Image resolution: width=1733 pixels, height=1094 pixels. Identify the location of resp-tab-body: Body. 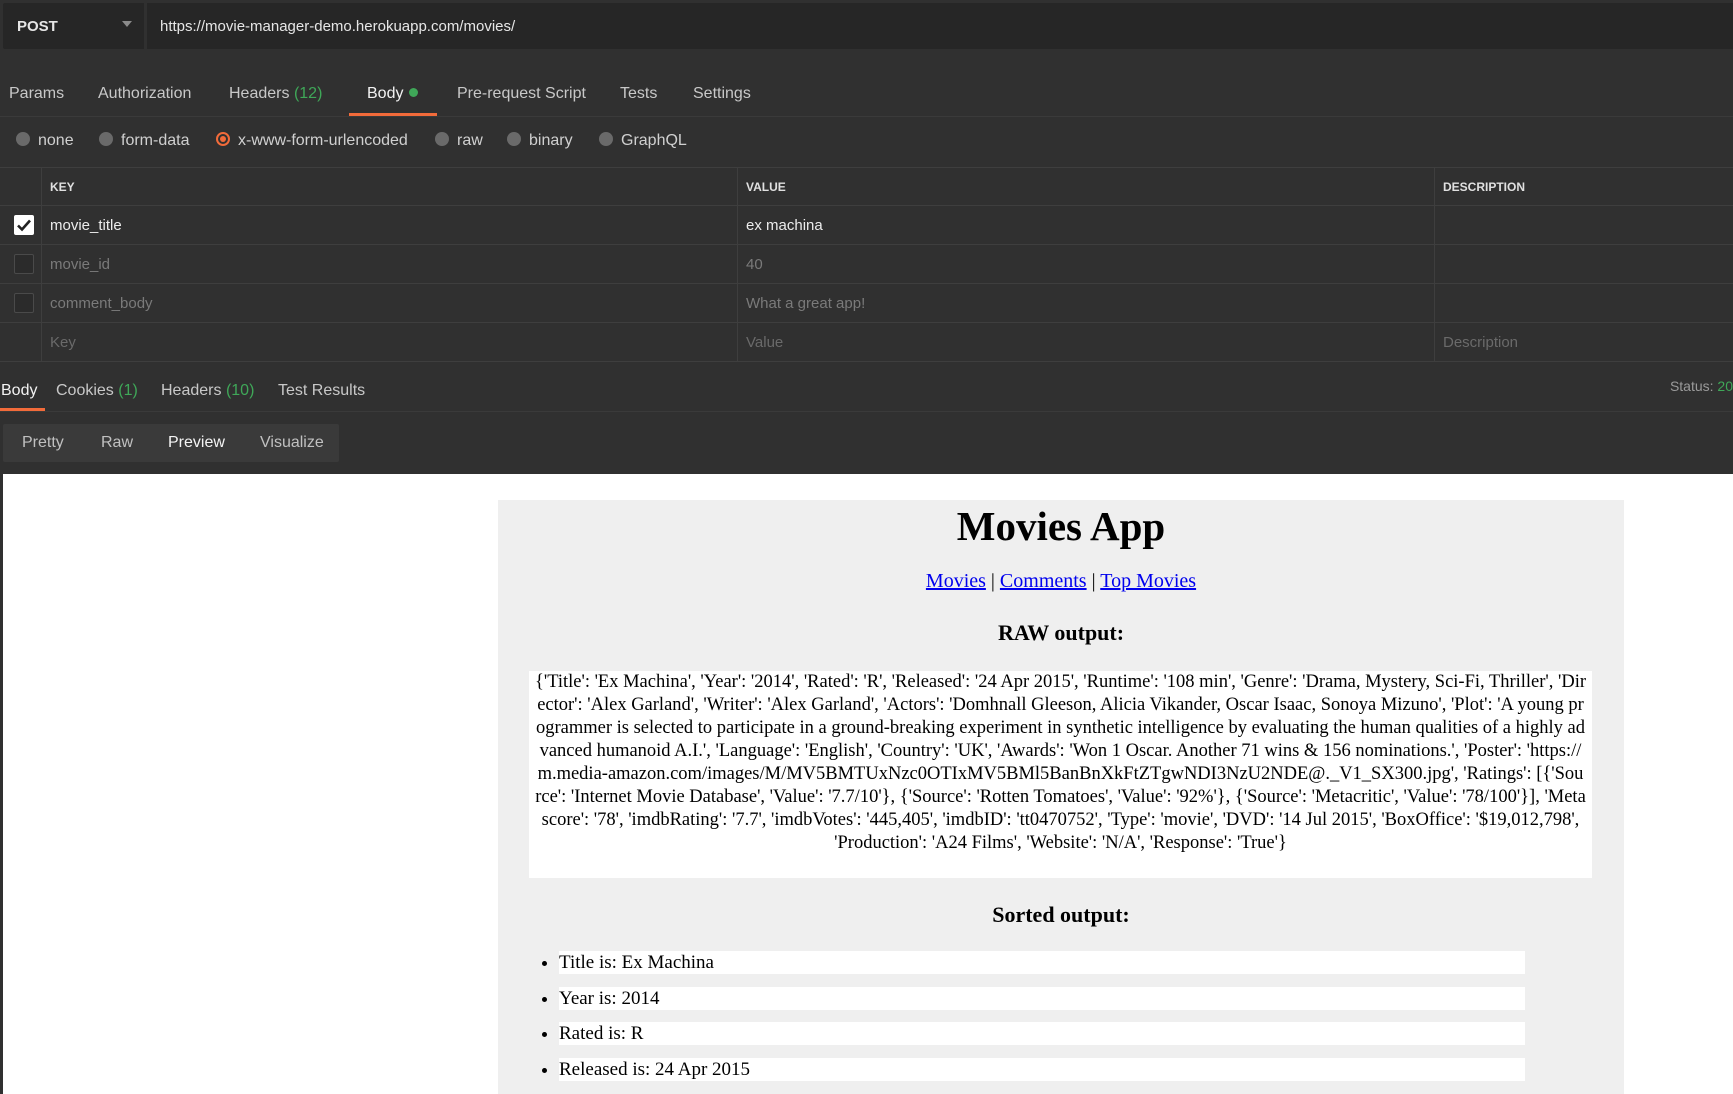
(19, 391).